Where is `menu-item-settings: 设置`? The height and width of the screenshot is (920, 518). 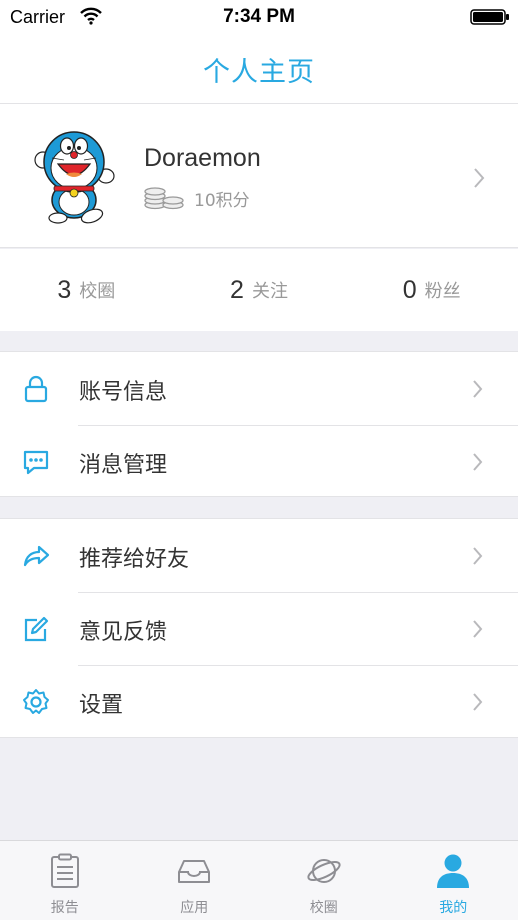 menu-item-settings: 设置 is located at coordinates (259, 701).